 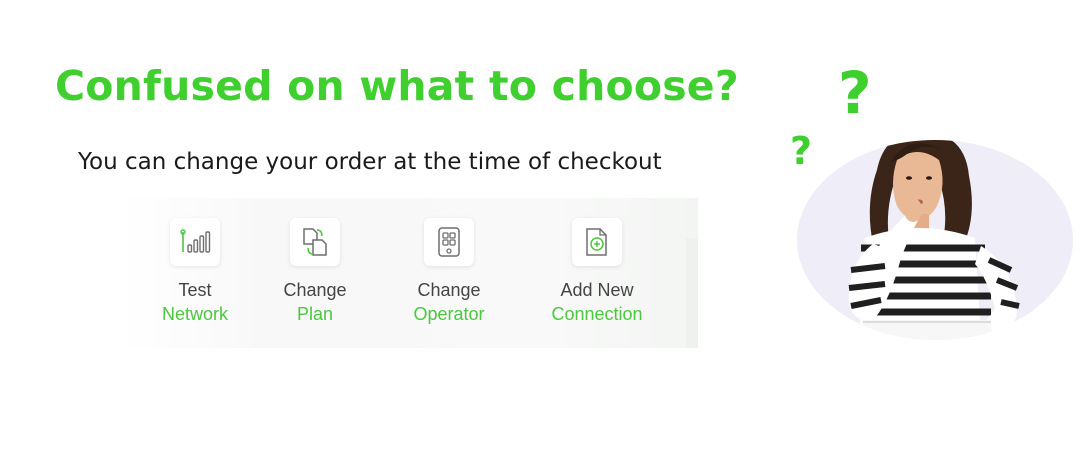 I want to click on woman-figure, so click(x=935, y=240).